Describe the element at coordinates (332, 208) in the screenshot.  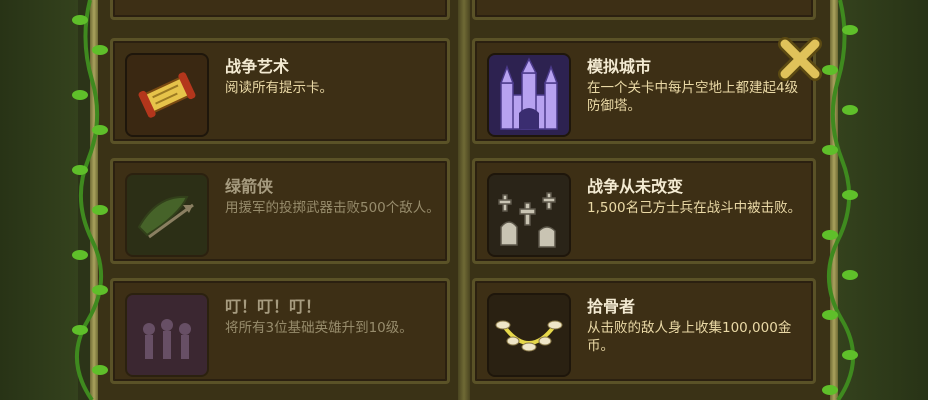
I see `achievement-description: 用援军的投掷武器击败500个敌人。` at that location.